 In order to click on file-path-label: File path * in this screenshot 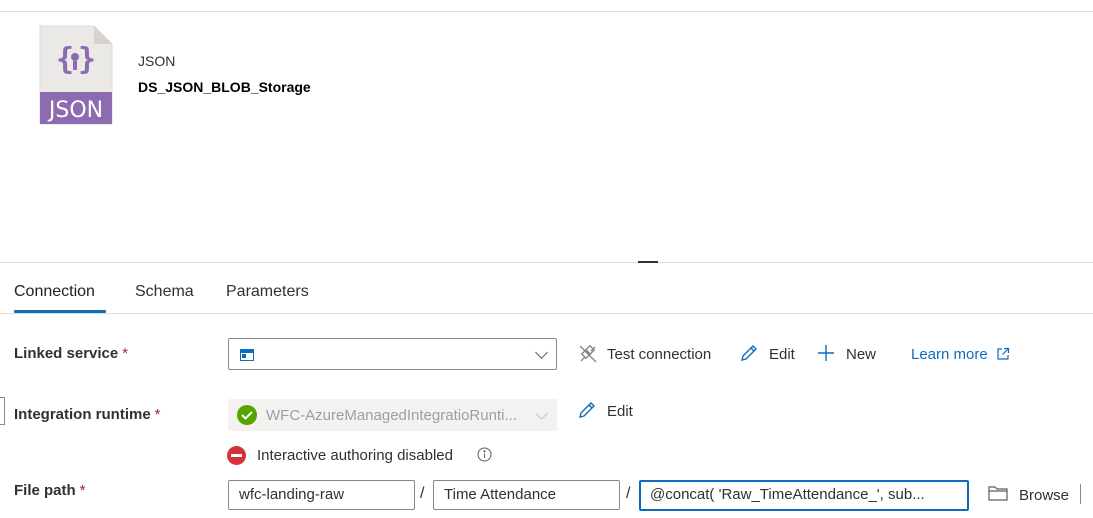, I will do `click(50, 490)`.